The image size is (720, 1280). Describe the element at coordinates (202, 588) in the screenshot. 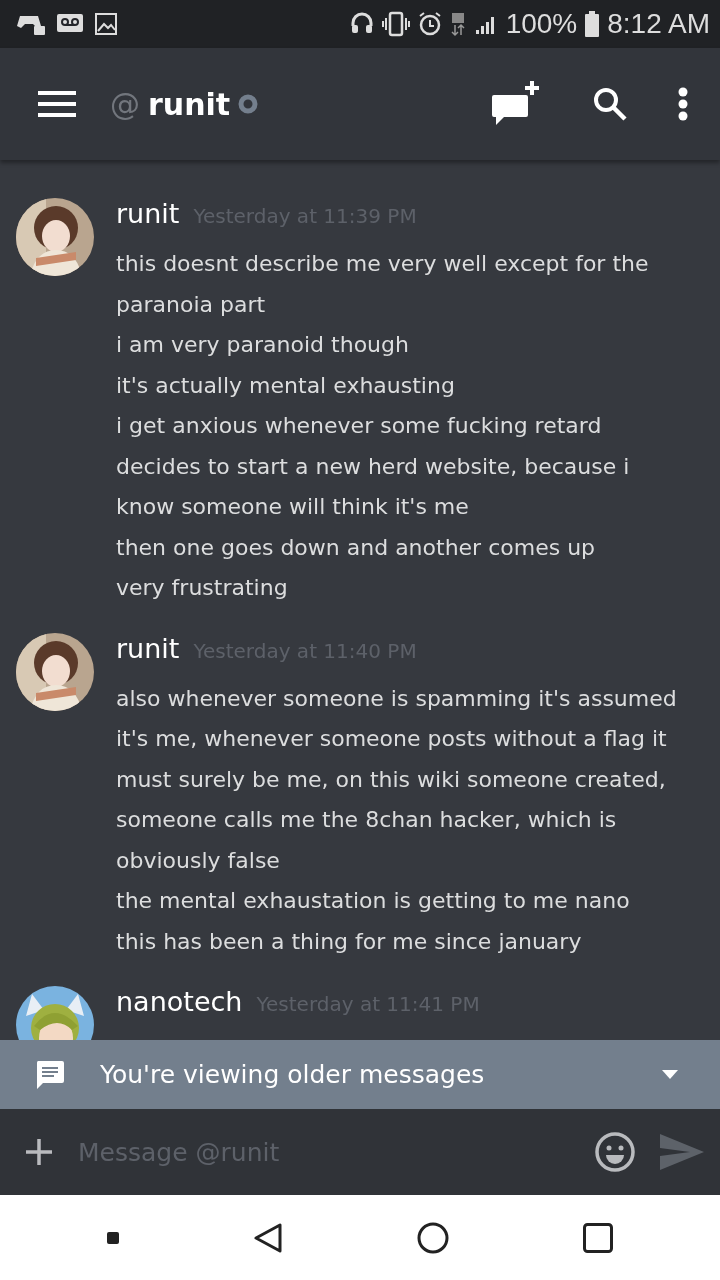

I see `message-text: very frustrating` at that location.